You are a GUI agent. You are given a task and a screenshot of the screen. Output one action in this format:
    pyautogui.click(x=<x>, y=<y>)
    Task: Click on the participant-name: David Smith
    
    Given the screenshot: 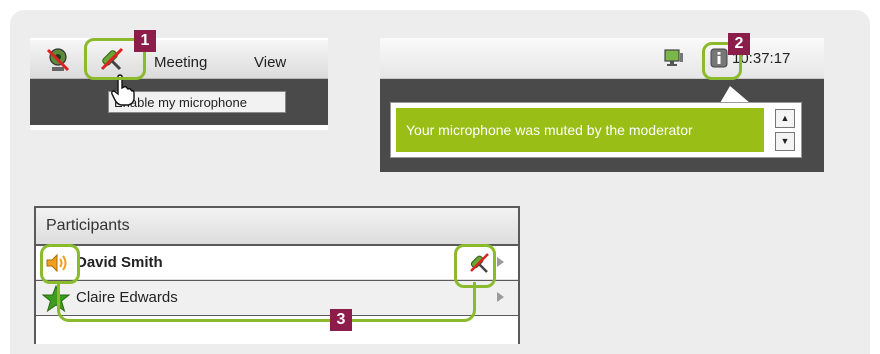 What is the action you would take?
    pyautogui.click(x=119, y=262)
    